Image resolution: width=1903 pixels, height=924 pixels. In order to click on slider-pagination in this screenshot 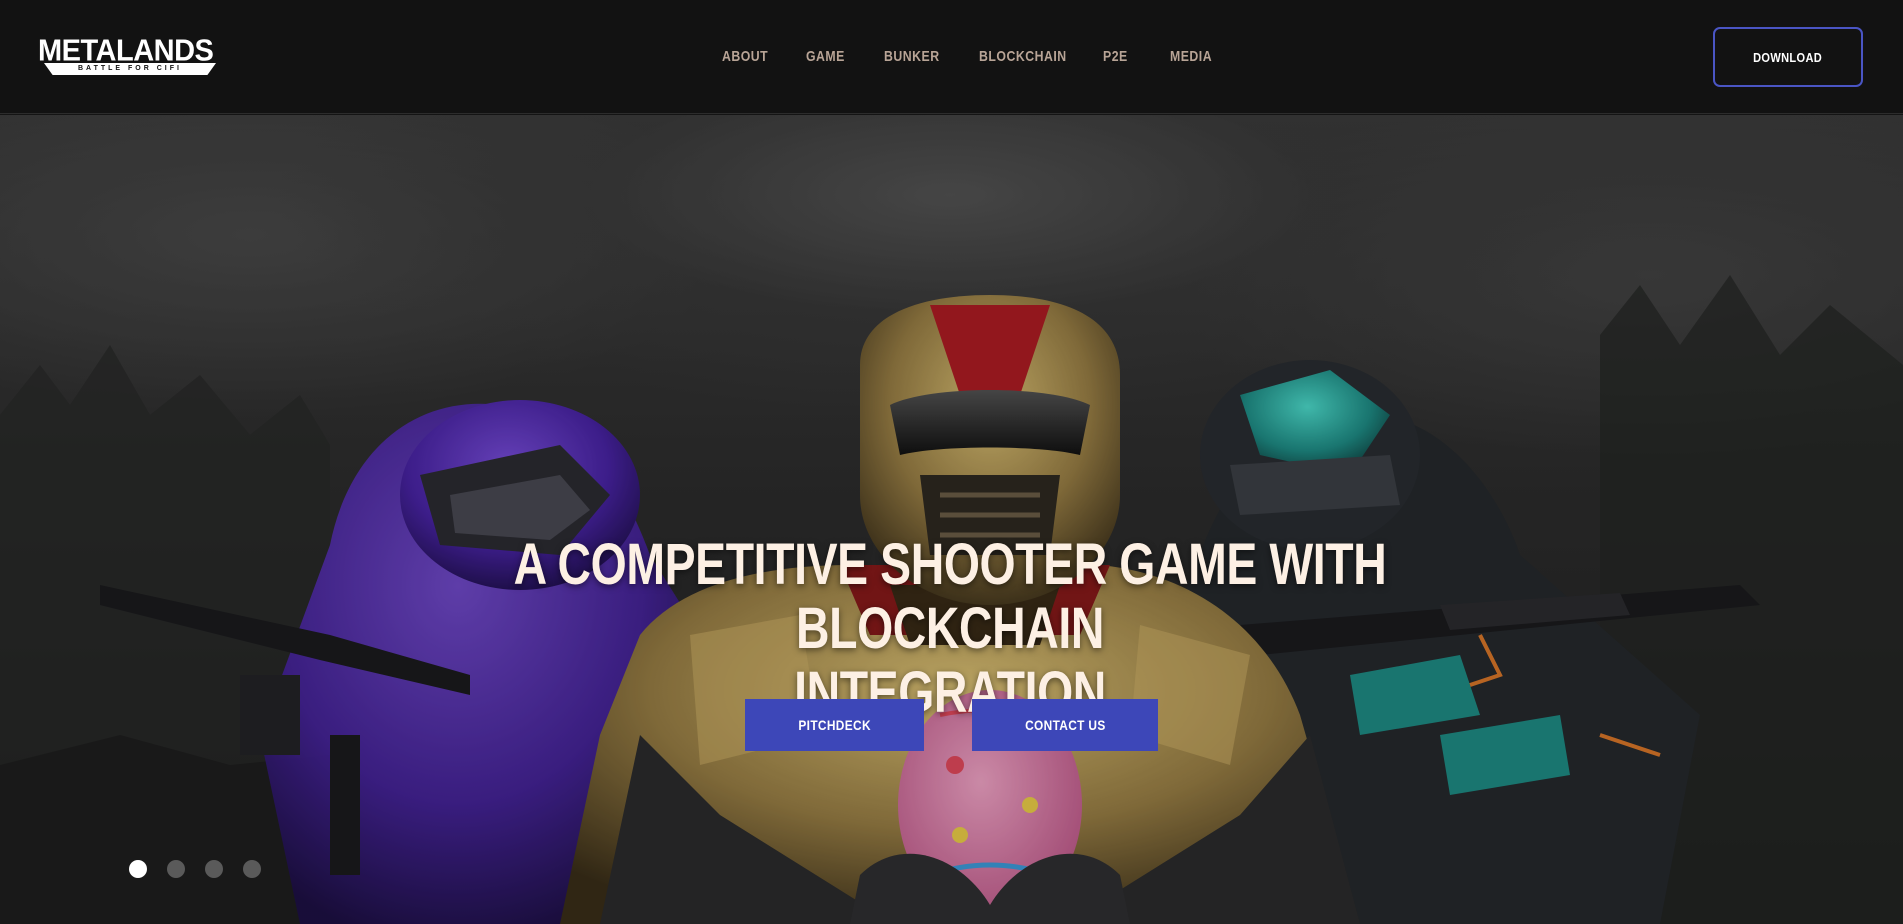, I will do `click(195, 869)`.